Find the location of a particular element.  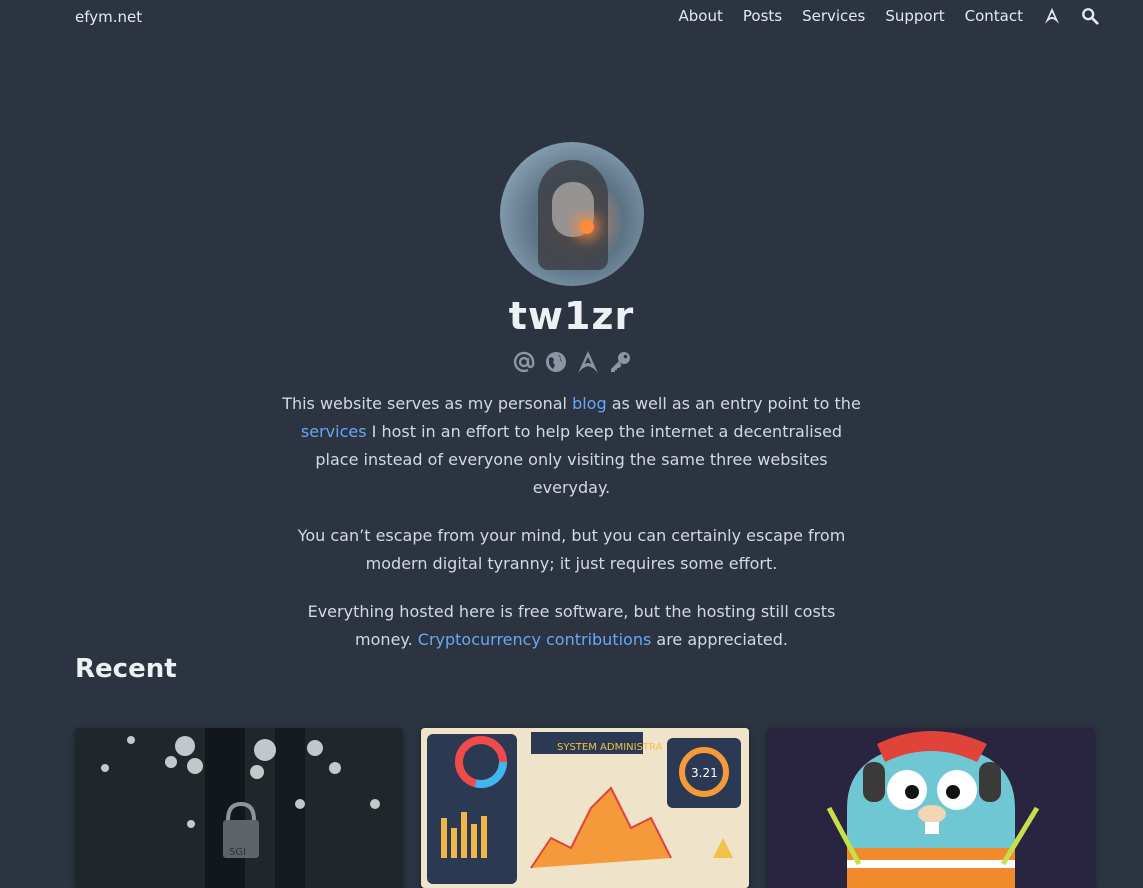

post-card-gopher is located at coordinates (931, 808).